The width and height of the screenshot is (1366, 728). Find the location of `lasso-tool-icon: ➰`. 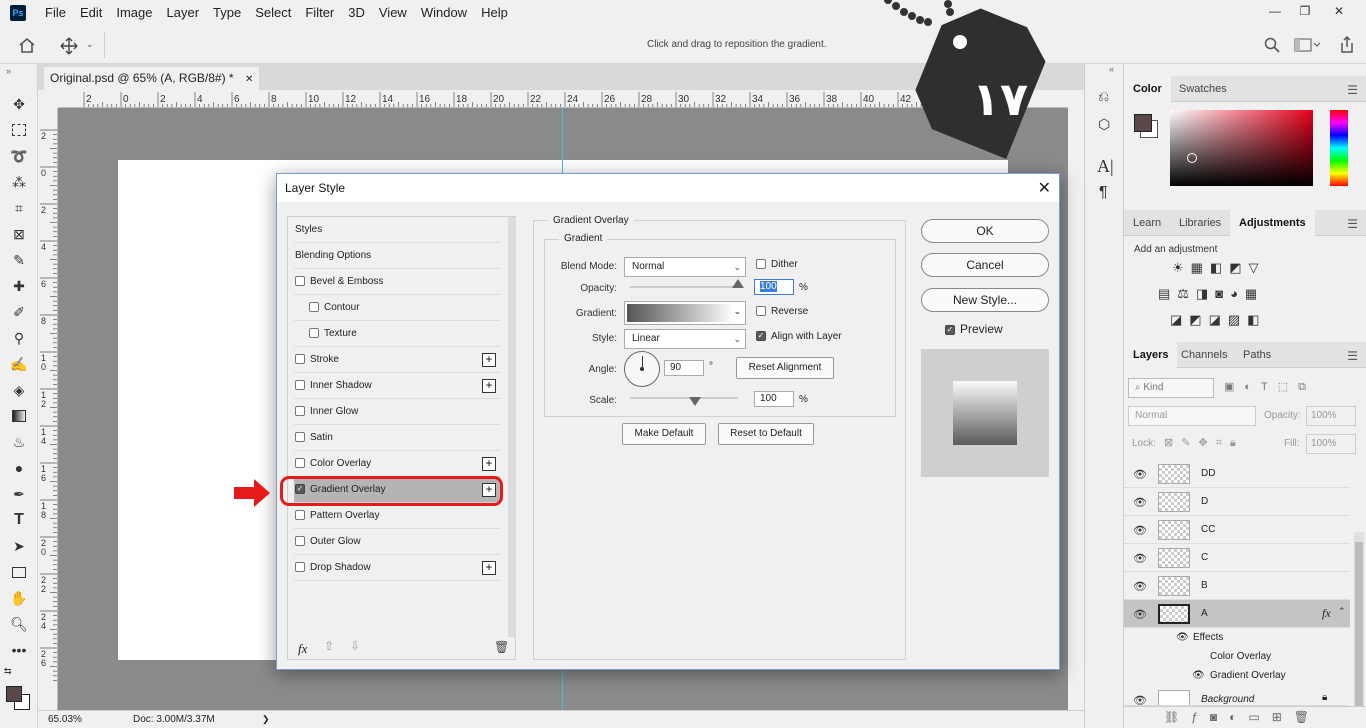

lasso-tool-icon: ➰ is located at coordinates (19, 156).